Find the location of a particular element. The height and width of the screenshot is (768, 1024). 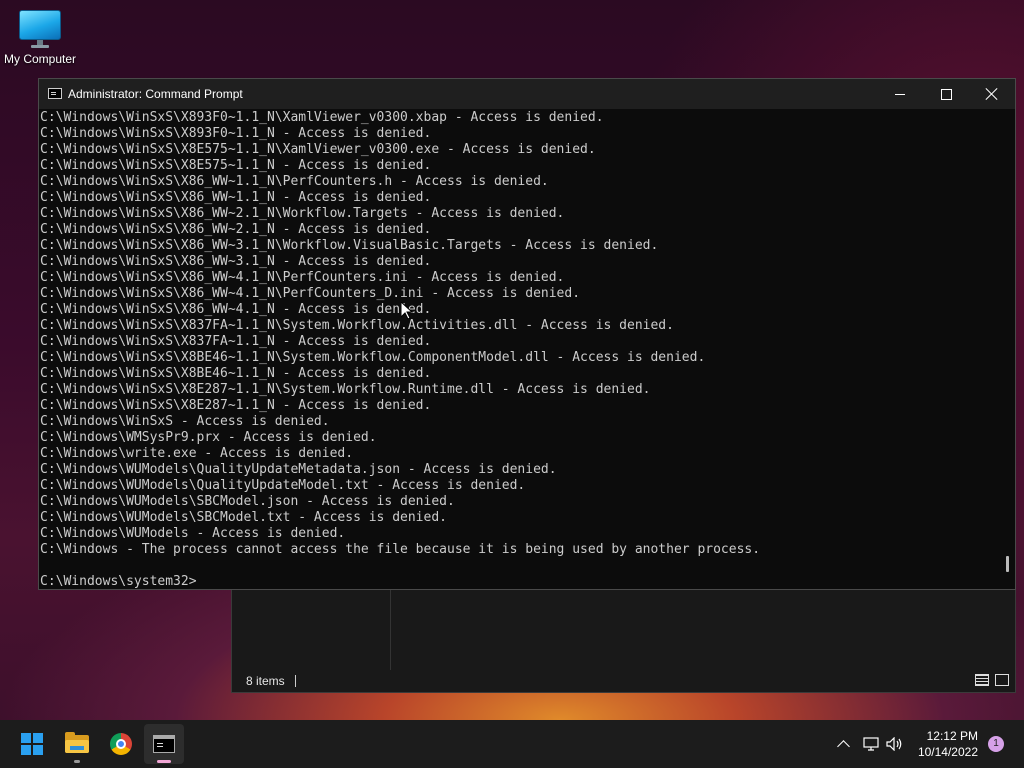

navigation-pane is located at coordinates (311, 628).